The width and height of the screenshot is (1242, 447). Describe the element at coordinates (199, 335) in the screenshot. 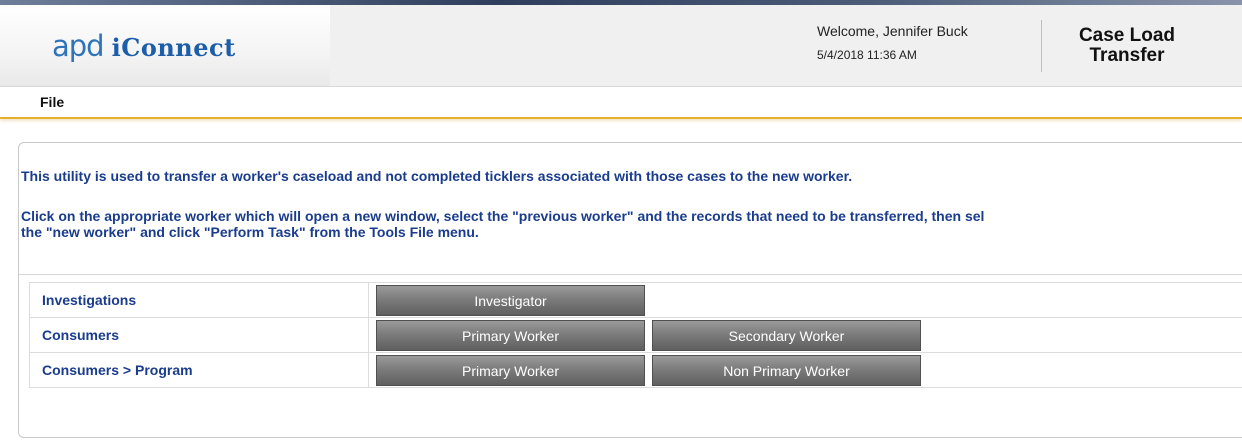

I see `row-label-consumers: Consumers` at that location.